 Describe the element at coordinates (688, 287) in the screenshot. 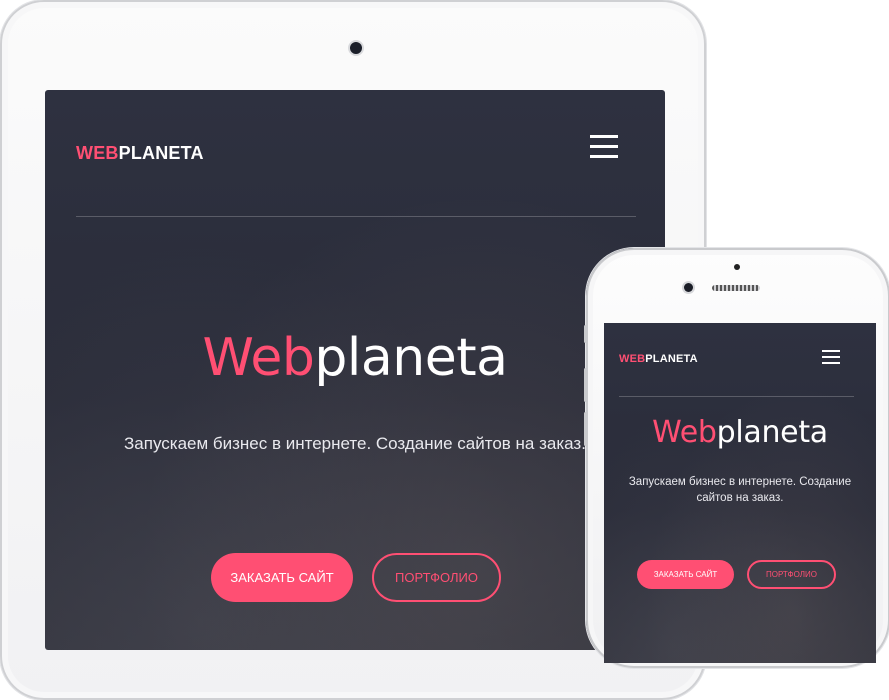

I see `phone-camera` at that location.